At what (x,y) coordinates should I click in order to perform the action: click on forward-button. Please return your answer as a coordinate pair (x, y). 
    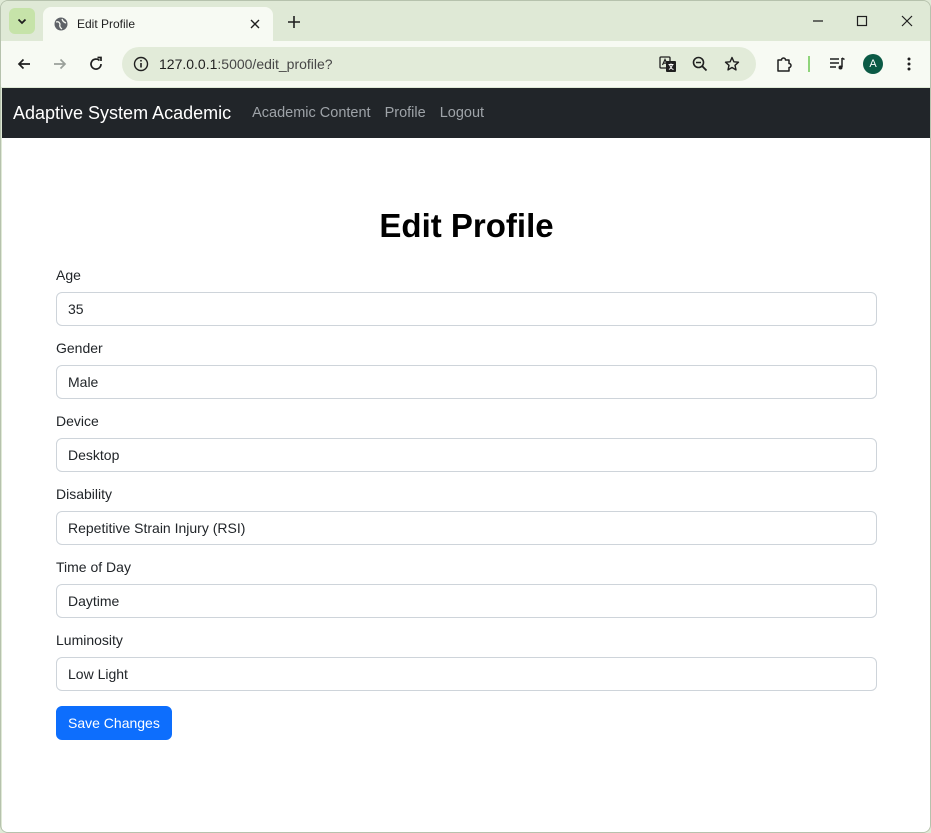
    Looking at the image, I should click on (60, 64).